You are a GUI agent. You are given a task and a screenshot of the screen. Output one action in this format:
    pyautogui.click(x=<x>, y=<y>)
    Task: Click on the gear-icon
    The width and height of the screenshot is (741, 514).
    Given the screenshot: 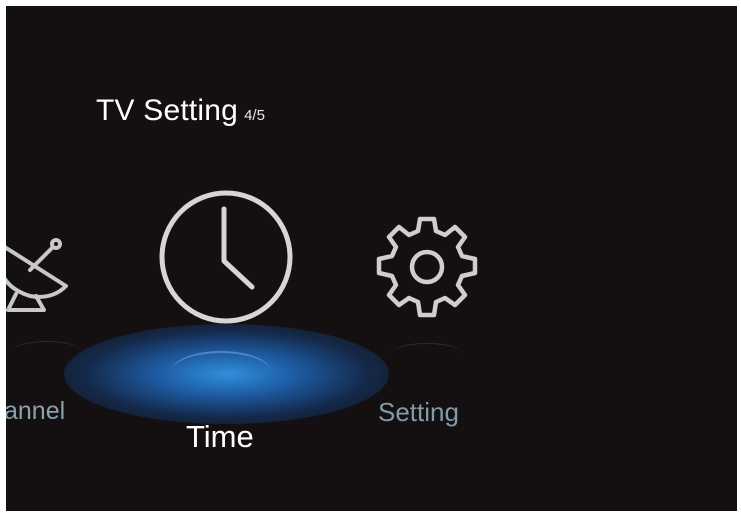 What is the action you would take?
    pyautogui.click(x=427, y=267)
    